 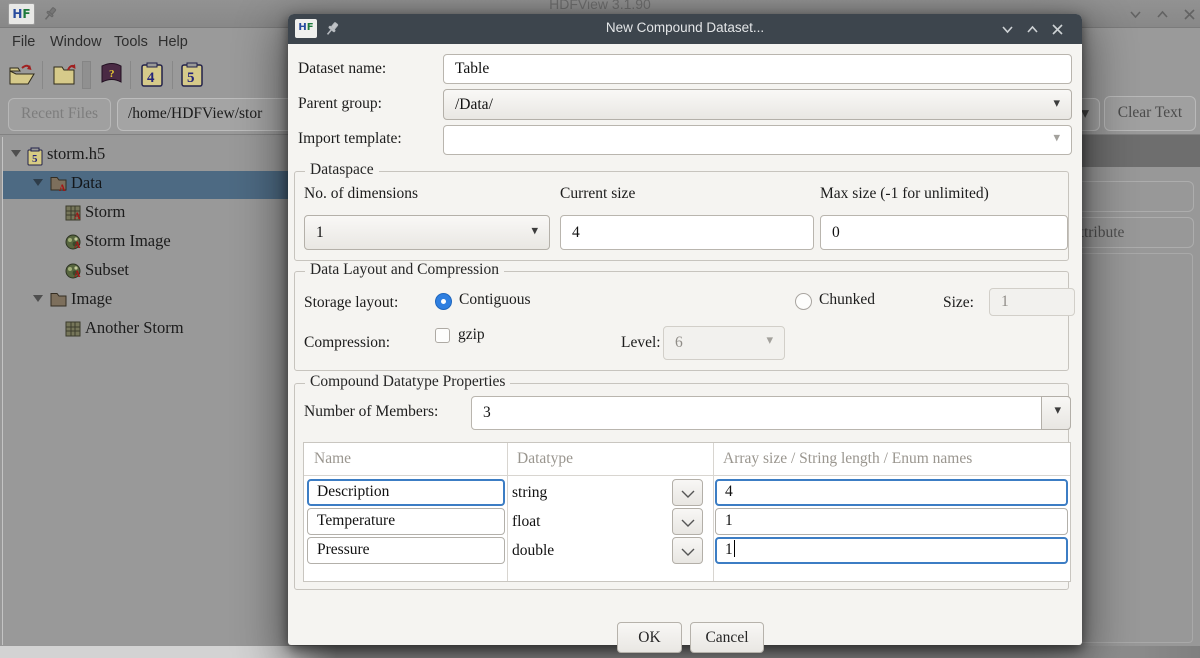 What do you see at coordinates (495, 299) in the screenshot?
I see `contiguous-label: Contiguous` at bounding box center [495, 299].